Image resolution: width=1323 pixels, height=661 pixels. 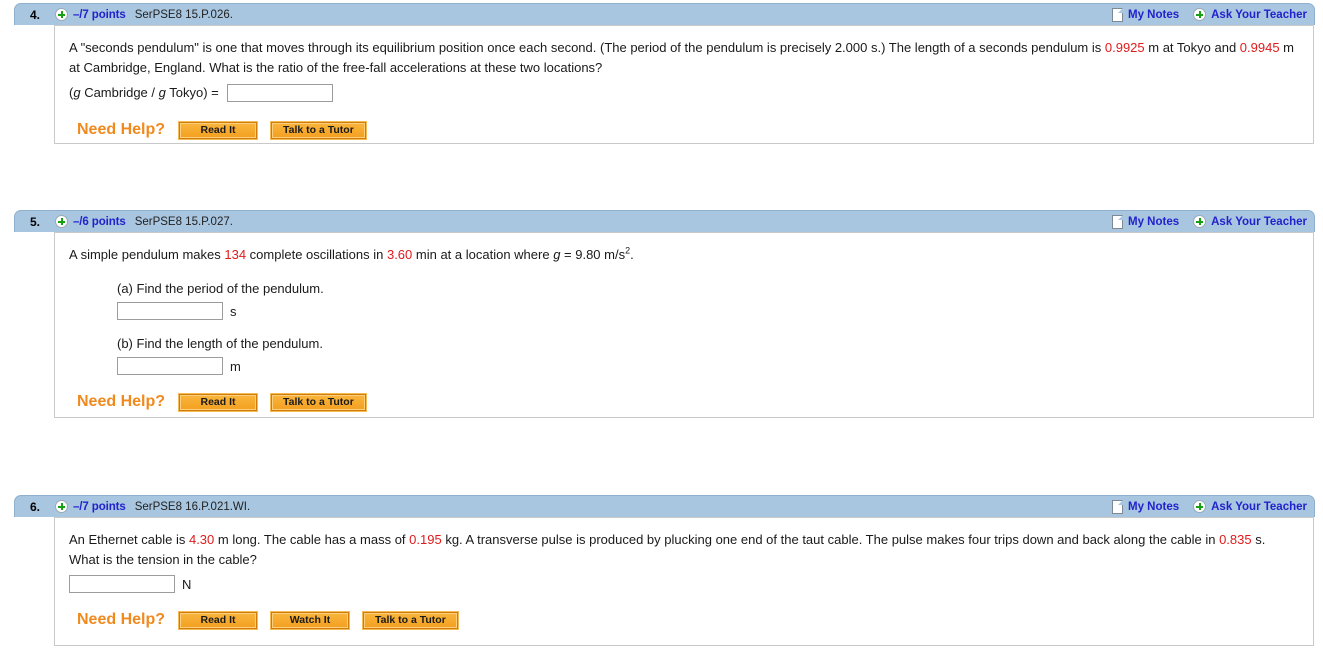 I want to click on text-segment: = 9.80 m/s, so click(x=593, y=254).